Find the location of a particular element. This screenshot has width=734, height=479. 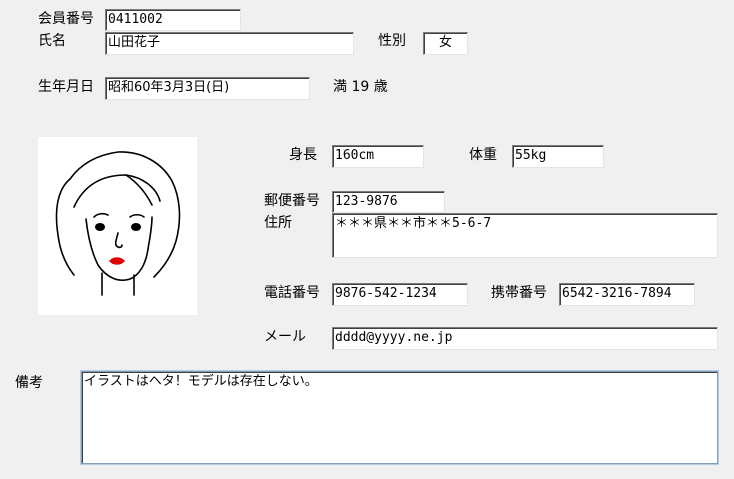

postal-code-label: 郵便番号 is located at coordinates (292, 201).